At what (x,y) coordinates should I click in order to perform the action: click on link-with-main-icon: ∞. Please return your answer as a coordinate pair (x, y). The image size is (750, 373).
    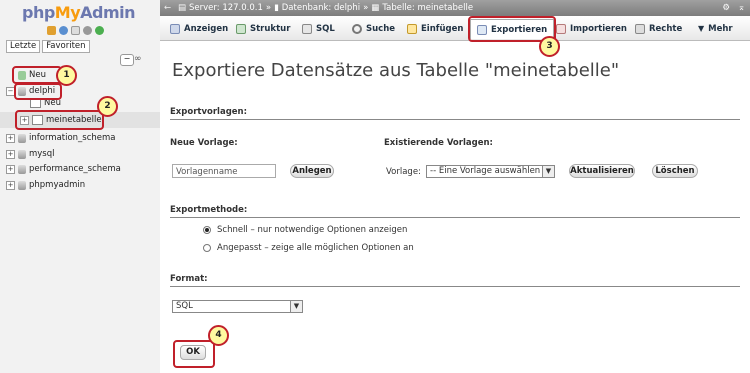
    Looking at the image, I should click on (138, 59).